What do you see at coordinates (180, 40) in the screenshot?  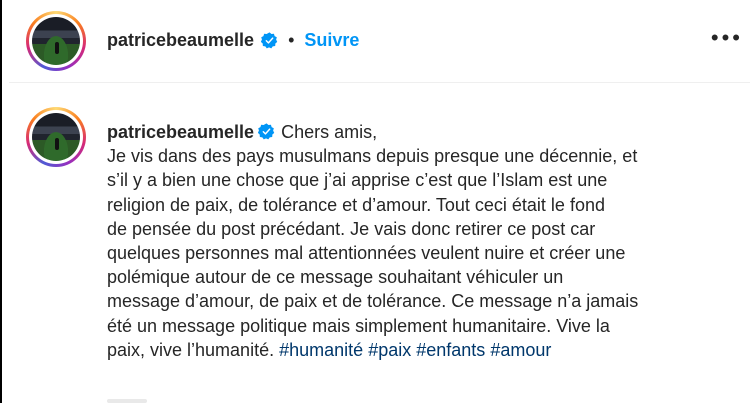 I see `header-username: patricebeaumelle` at bounding box center [180, 40].